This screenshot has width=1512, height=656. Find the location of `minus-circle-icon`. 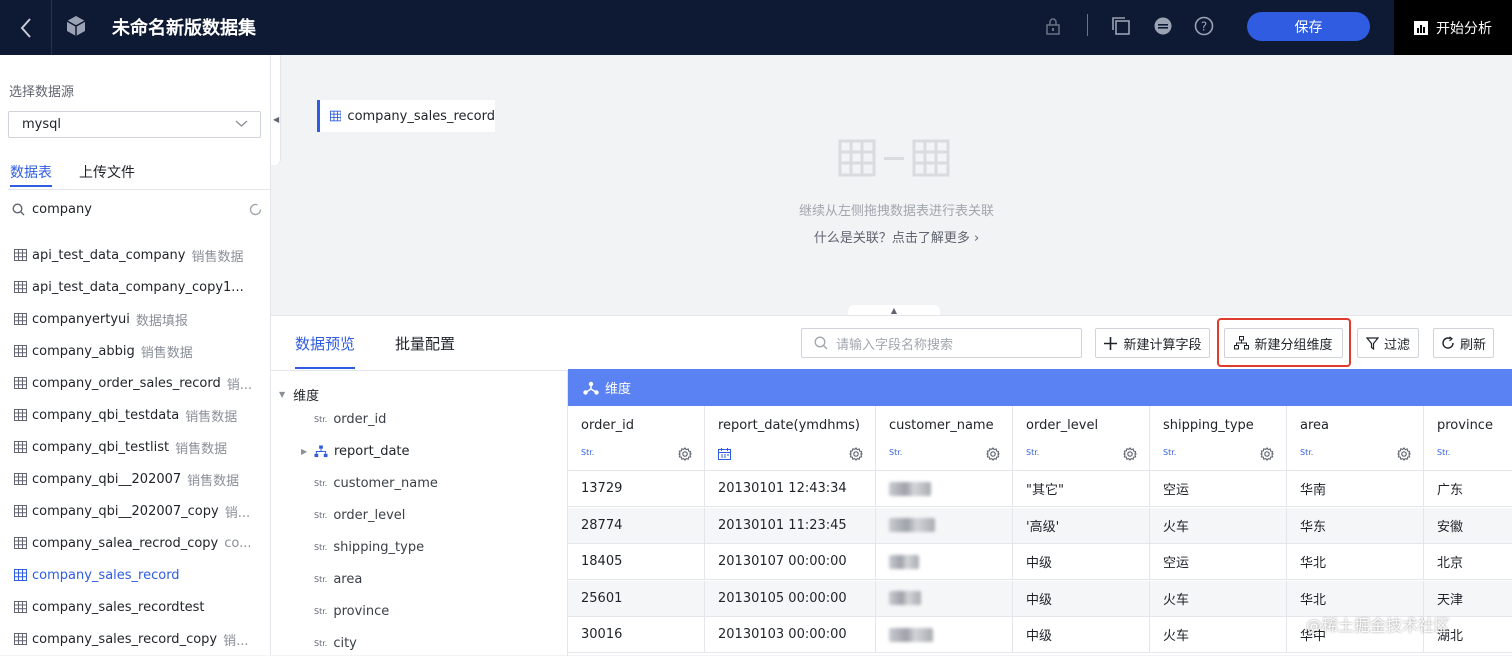

minus-circle-icon is located at coordinates (1163, 26).